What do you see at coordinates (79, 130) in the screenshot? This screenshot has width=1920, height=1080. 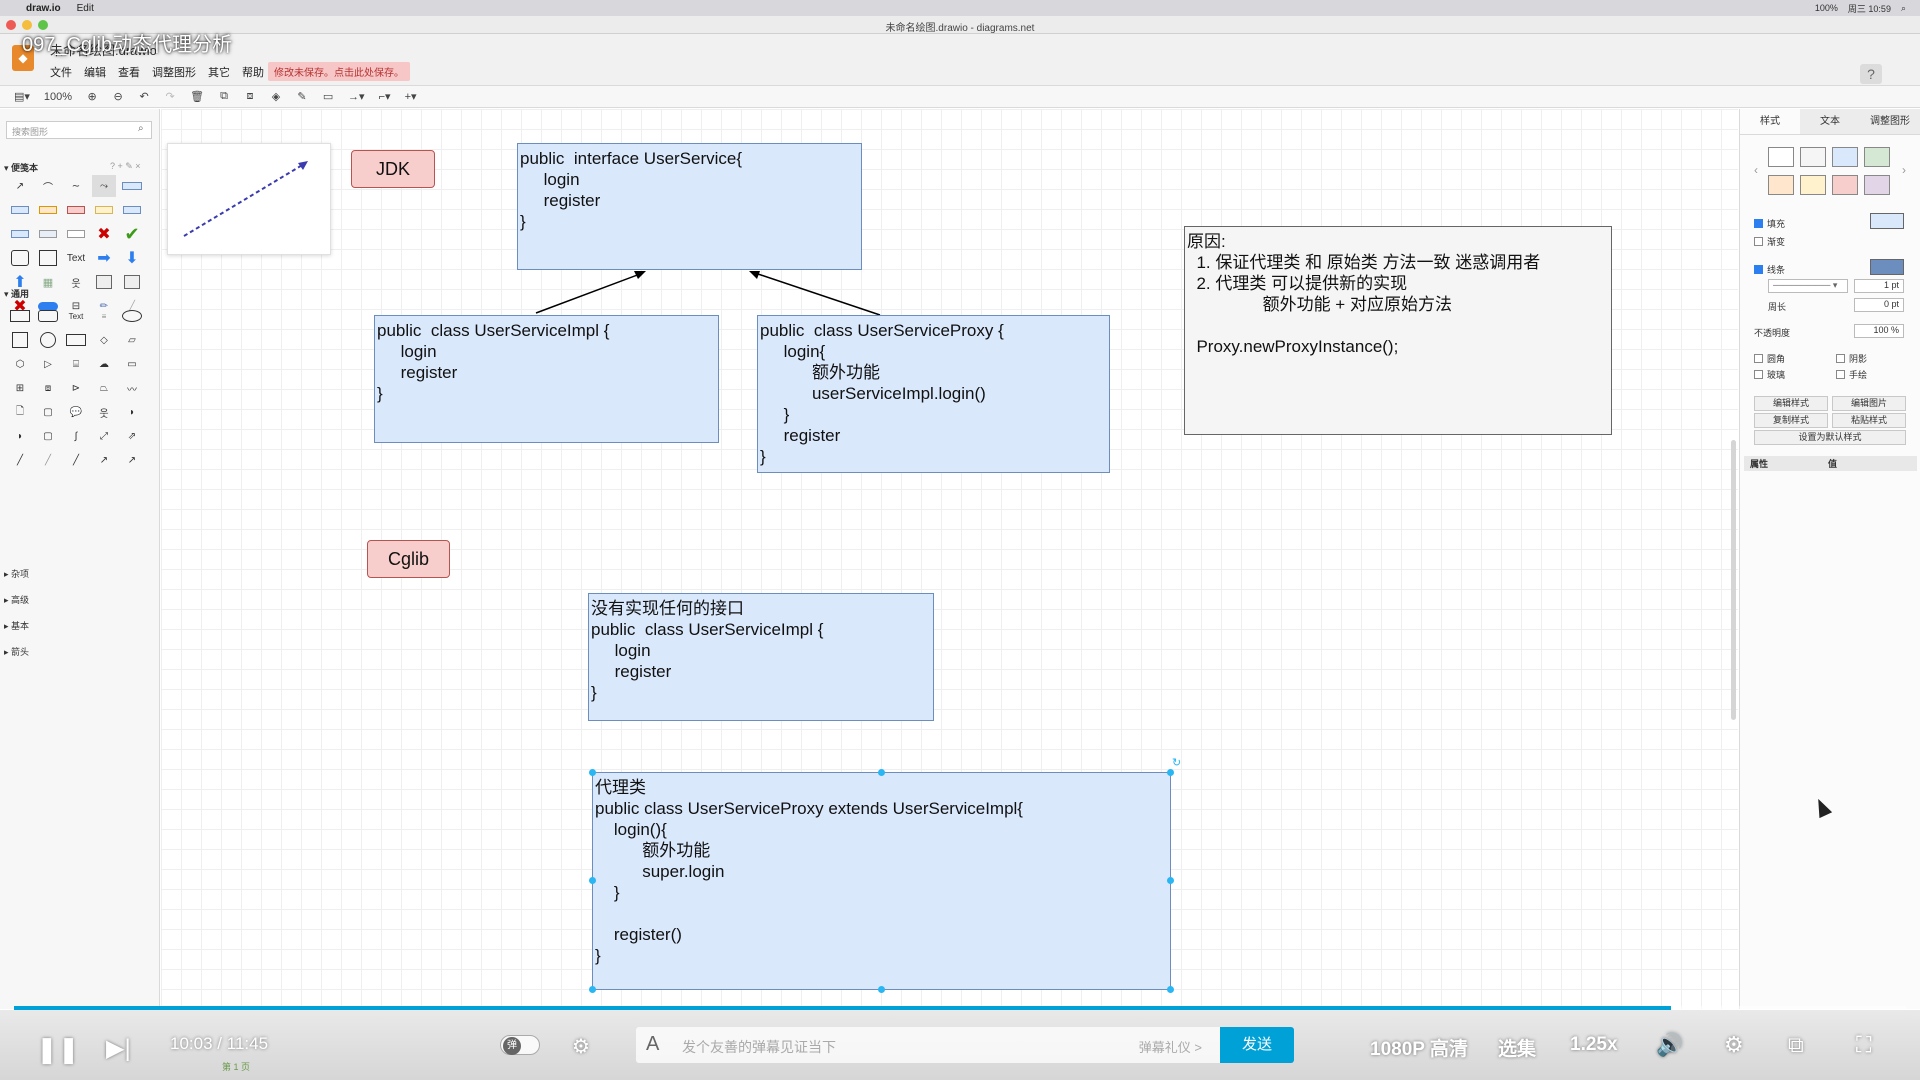 I see `shape-search-input: 搜索图形` at bounding box center [79, 130].